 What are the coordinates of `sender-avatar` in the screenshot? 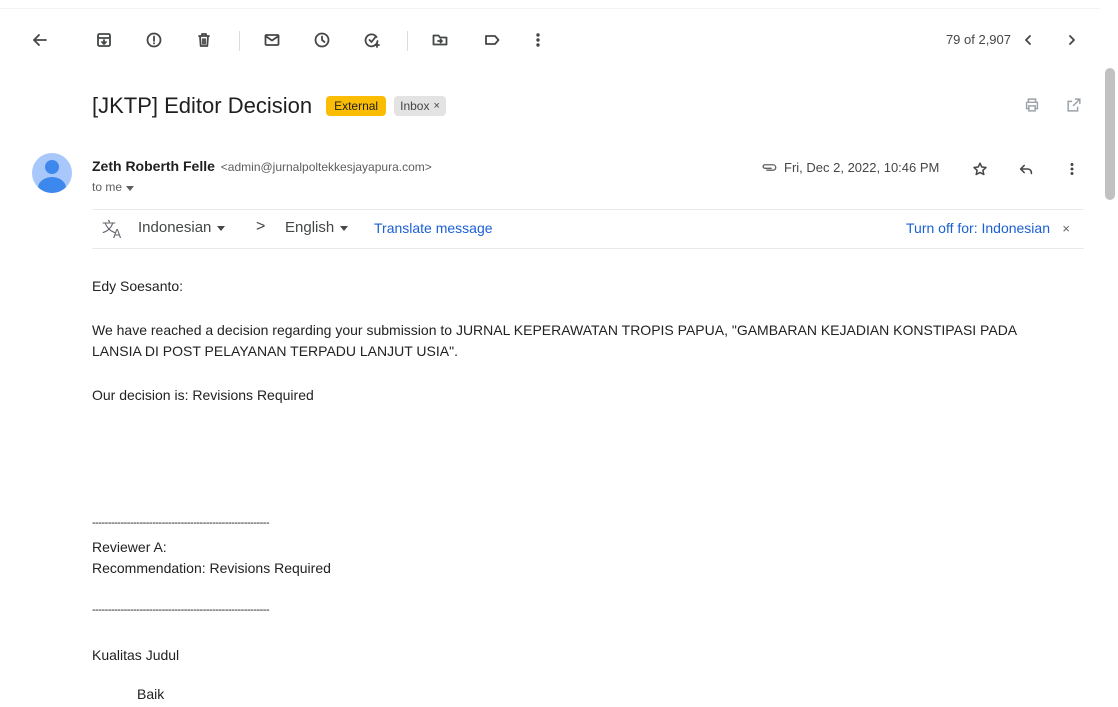 It's located at (52, 173).